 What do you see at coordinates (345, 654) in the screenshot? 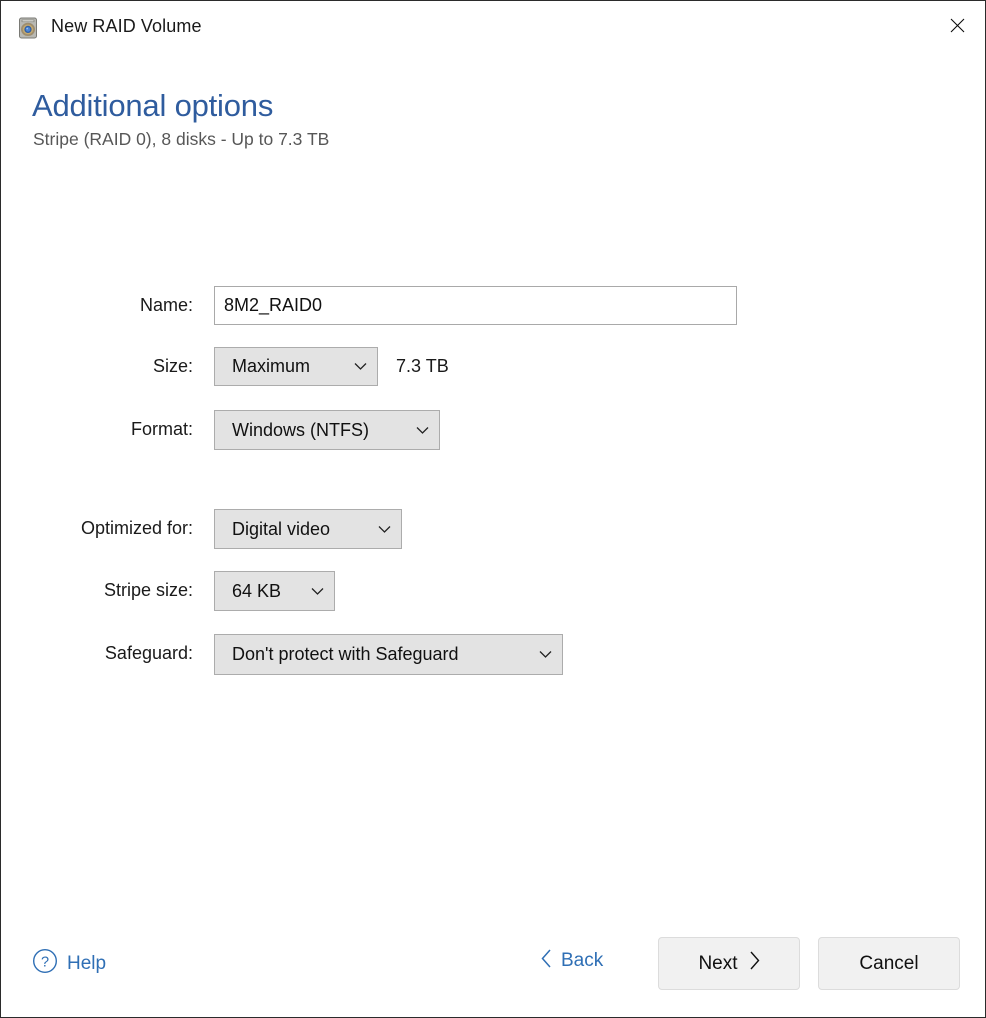
I see `safeguard-dropdown-value: Don't protect with Safeguard` at bounding box center [345, 654].